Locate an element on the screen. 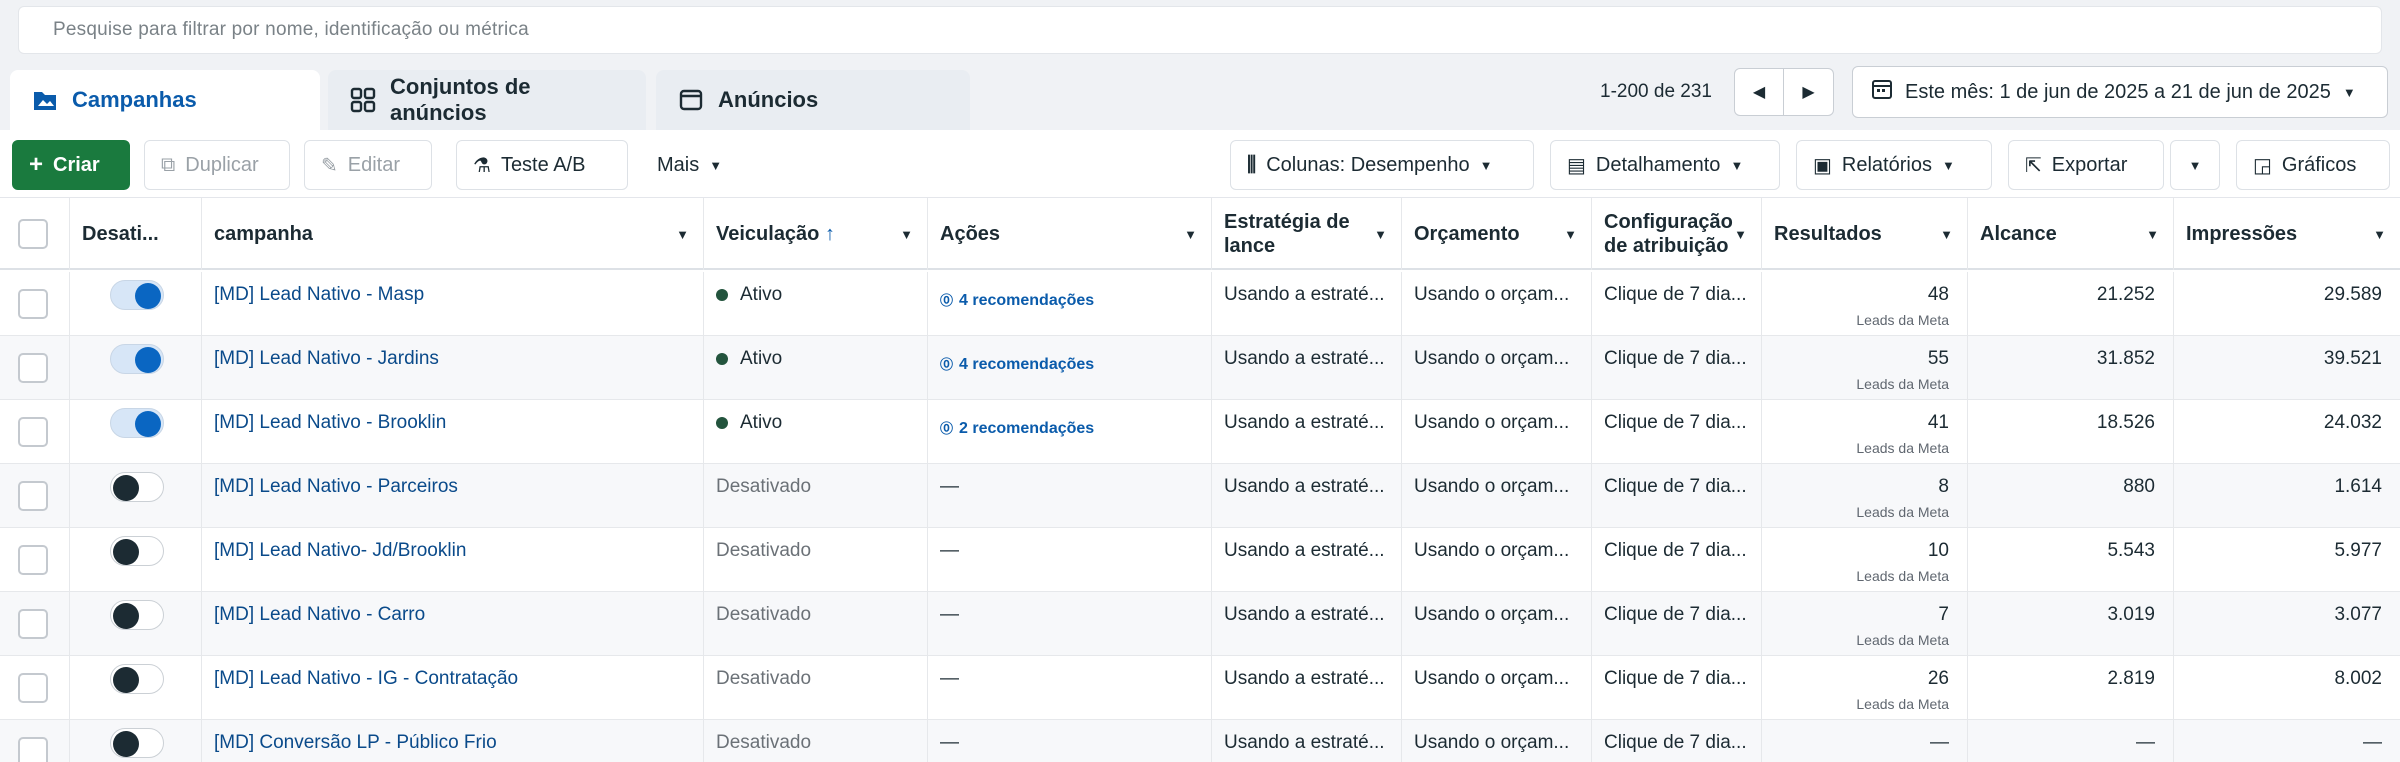 This screenshot has height=762, width=2400. breakdown-button: ▤ Detalhamento ▼ is located at coordinates (1665, 165).